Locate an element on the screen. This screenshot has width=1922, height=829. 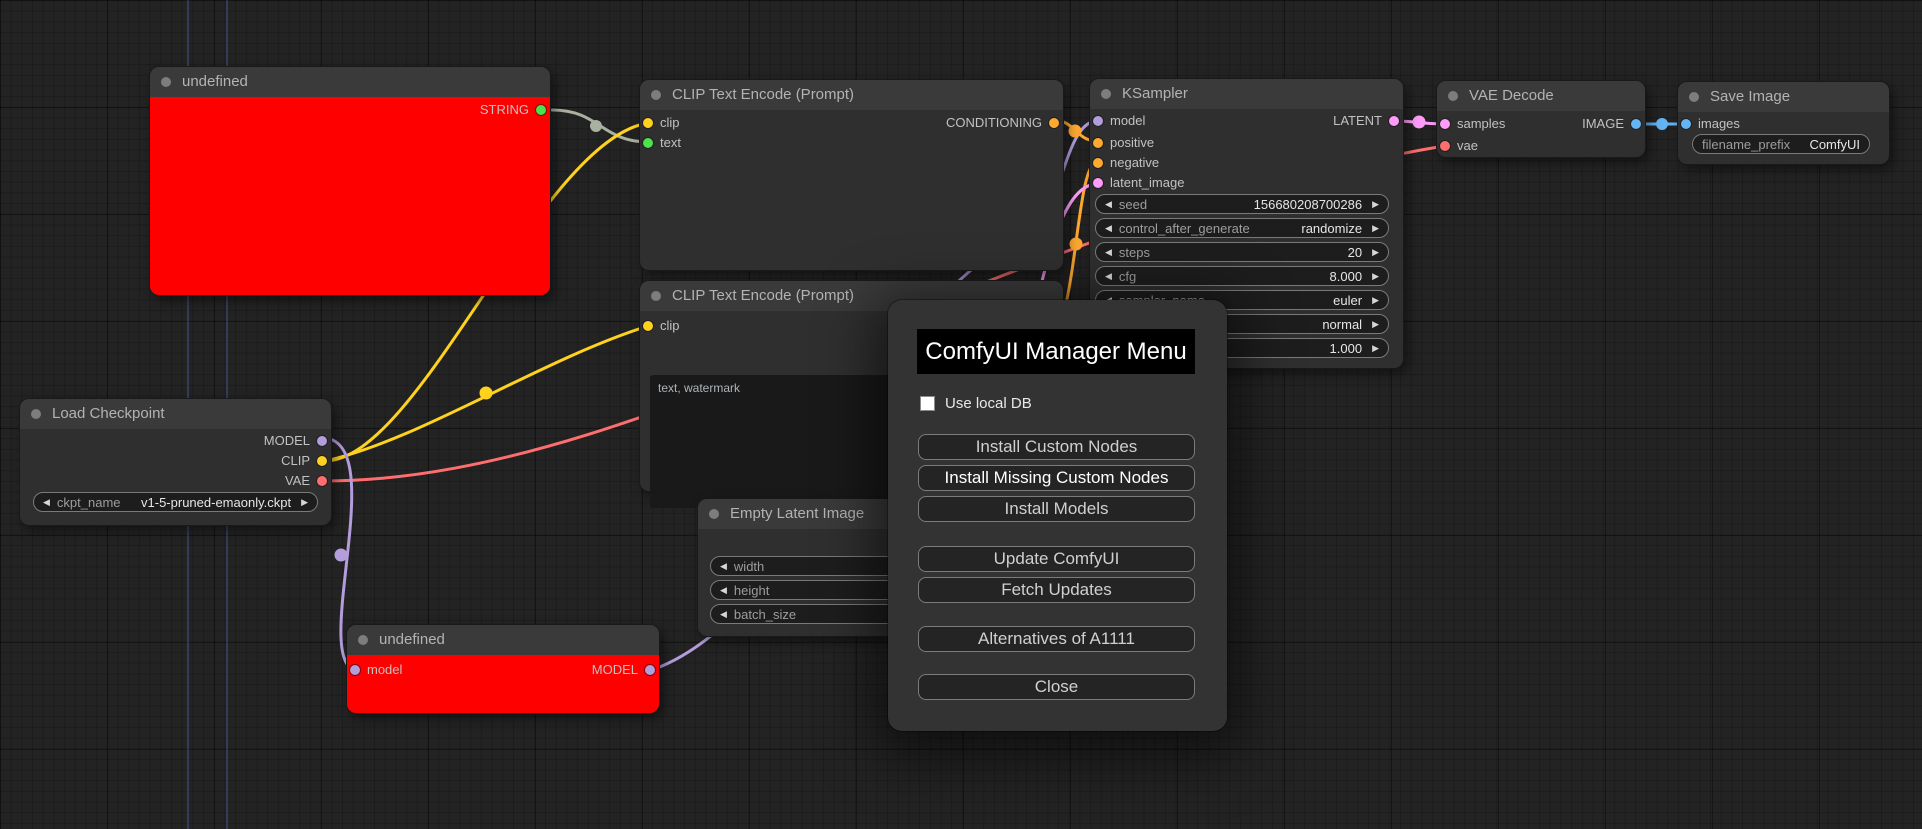
node-title: Save Image is located at coordinates (1750, 96).